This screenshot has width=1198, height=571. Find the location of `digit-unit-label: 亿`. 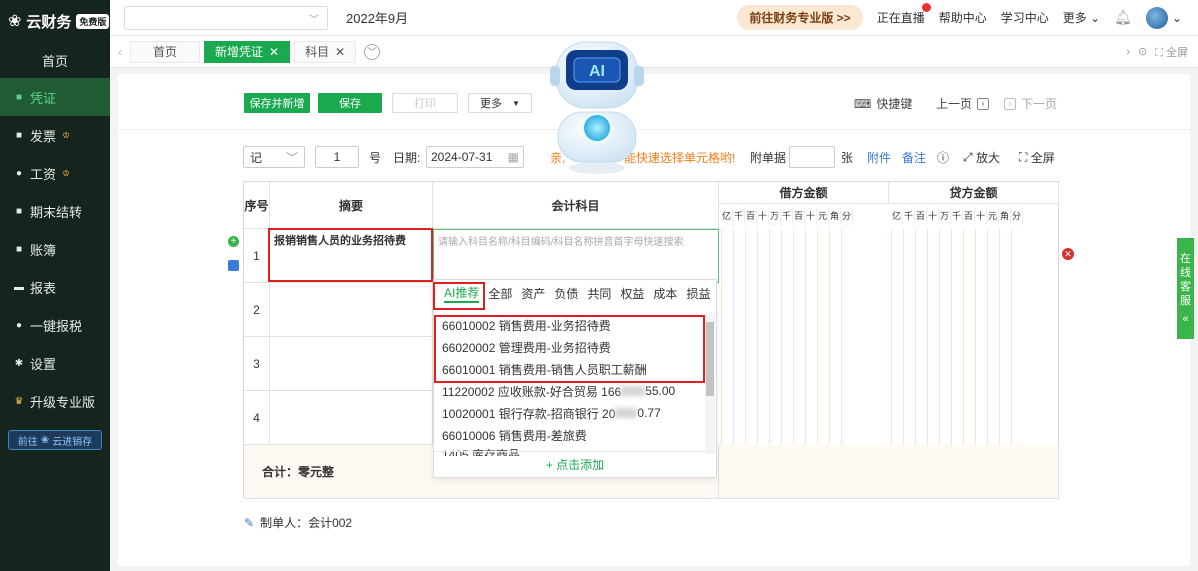

digit-unit-label: 亿 is located at coordinates (897, 216).